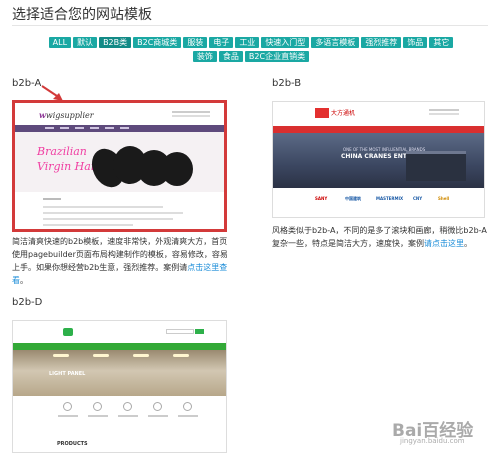 This screenshot has height=453, width=500. What do you see at coordinates (441, 42) in the screenshot?
I see `category-tag: 其它` at bounding box center [441, 42].